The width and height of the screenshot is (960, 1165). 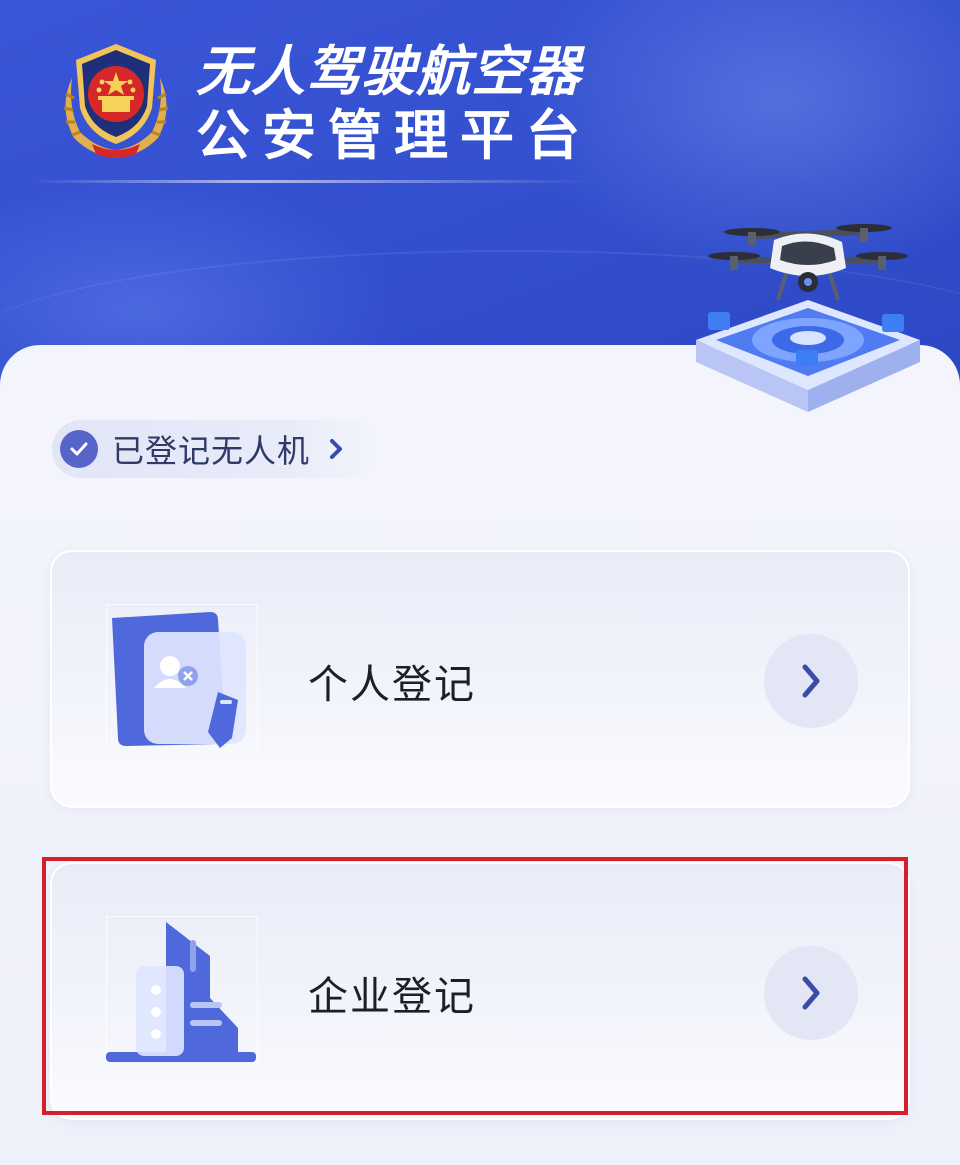 I want to click on registered-drones-label: 已登记无人机, so click(x=211, y=451).